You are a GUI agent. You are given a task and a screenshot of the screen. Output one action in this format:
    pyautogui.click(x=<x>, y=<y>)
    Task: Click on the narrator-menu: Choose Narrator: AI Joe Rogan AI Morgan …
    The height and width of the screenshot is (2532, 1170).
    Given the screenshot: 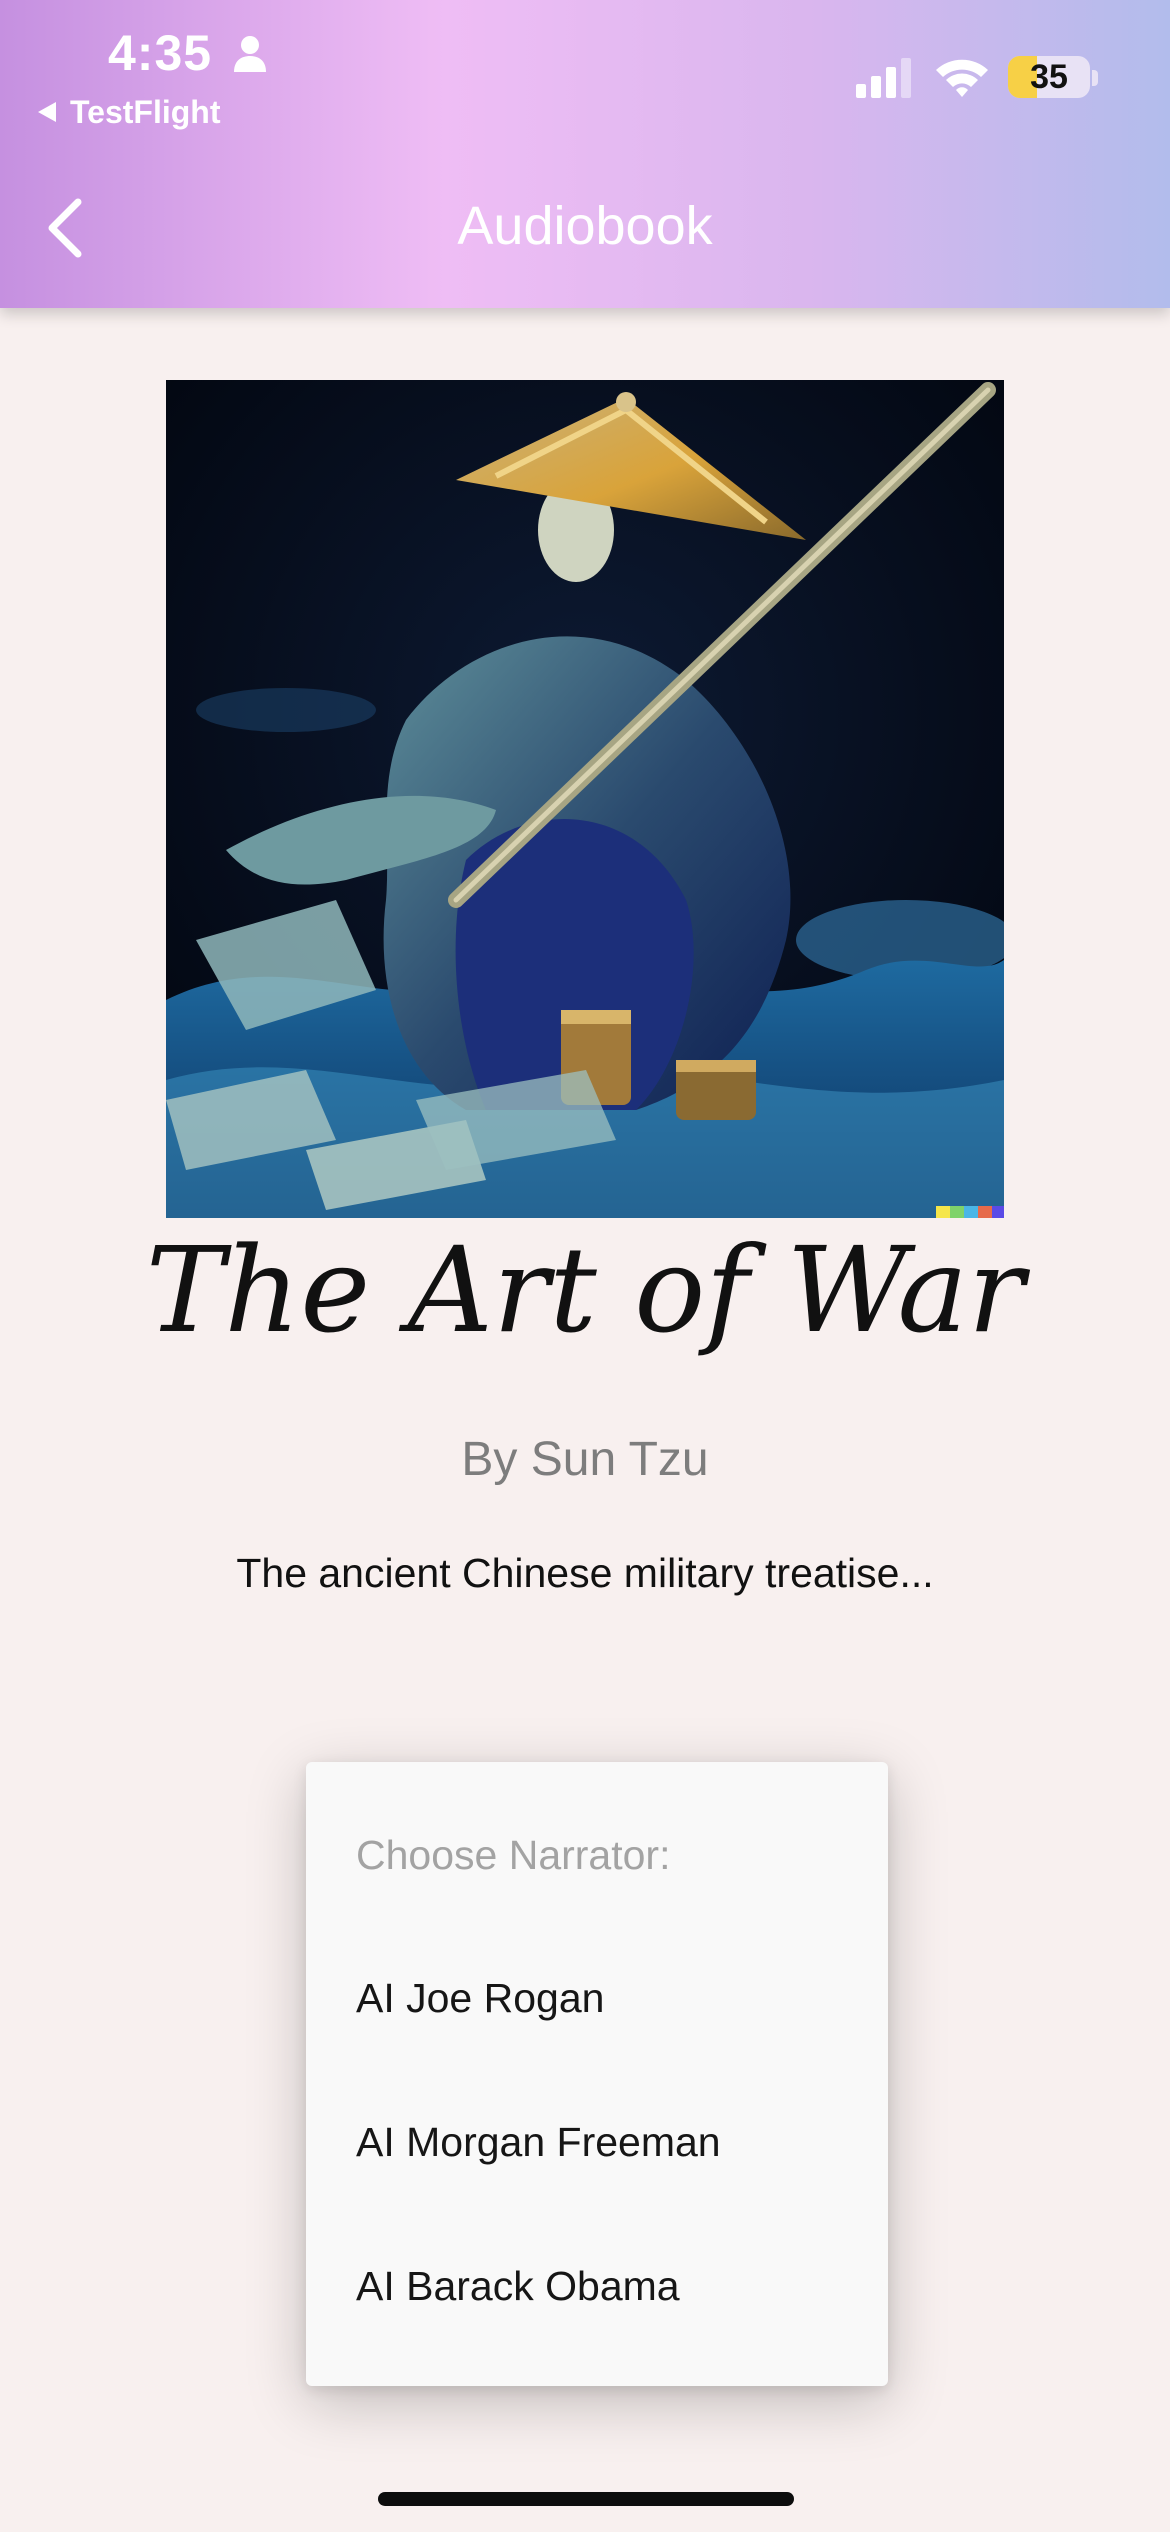 What is the action you would take?
    pyautogui.click(x=597, y=2074)
    